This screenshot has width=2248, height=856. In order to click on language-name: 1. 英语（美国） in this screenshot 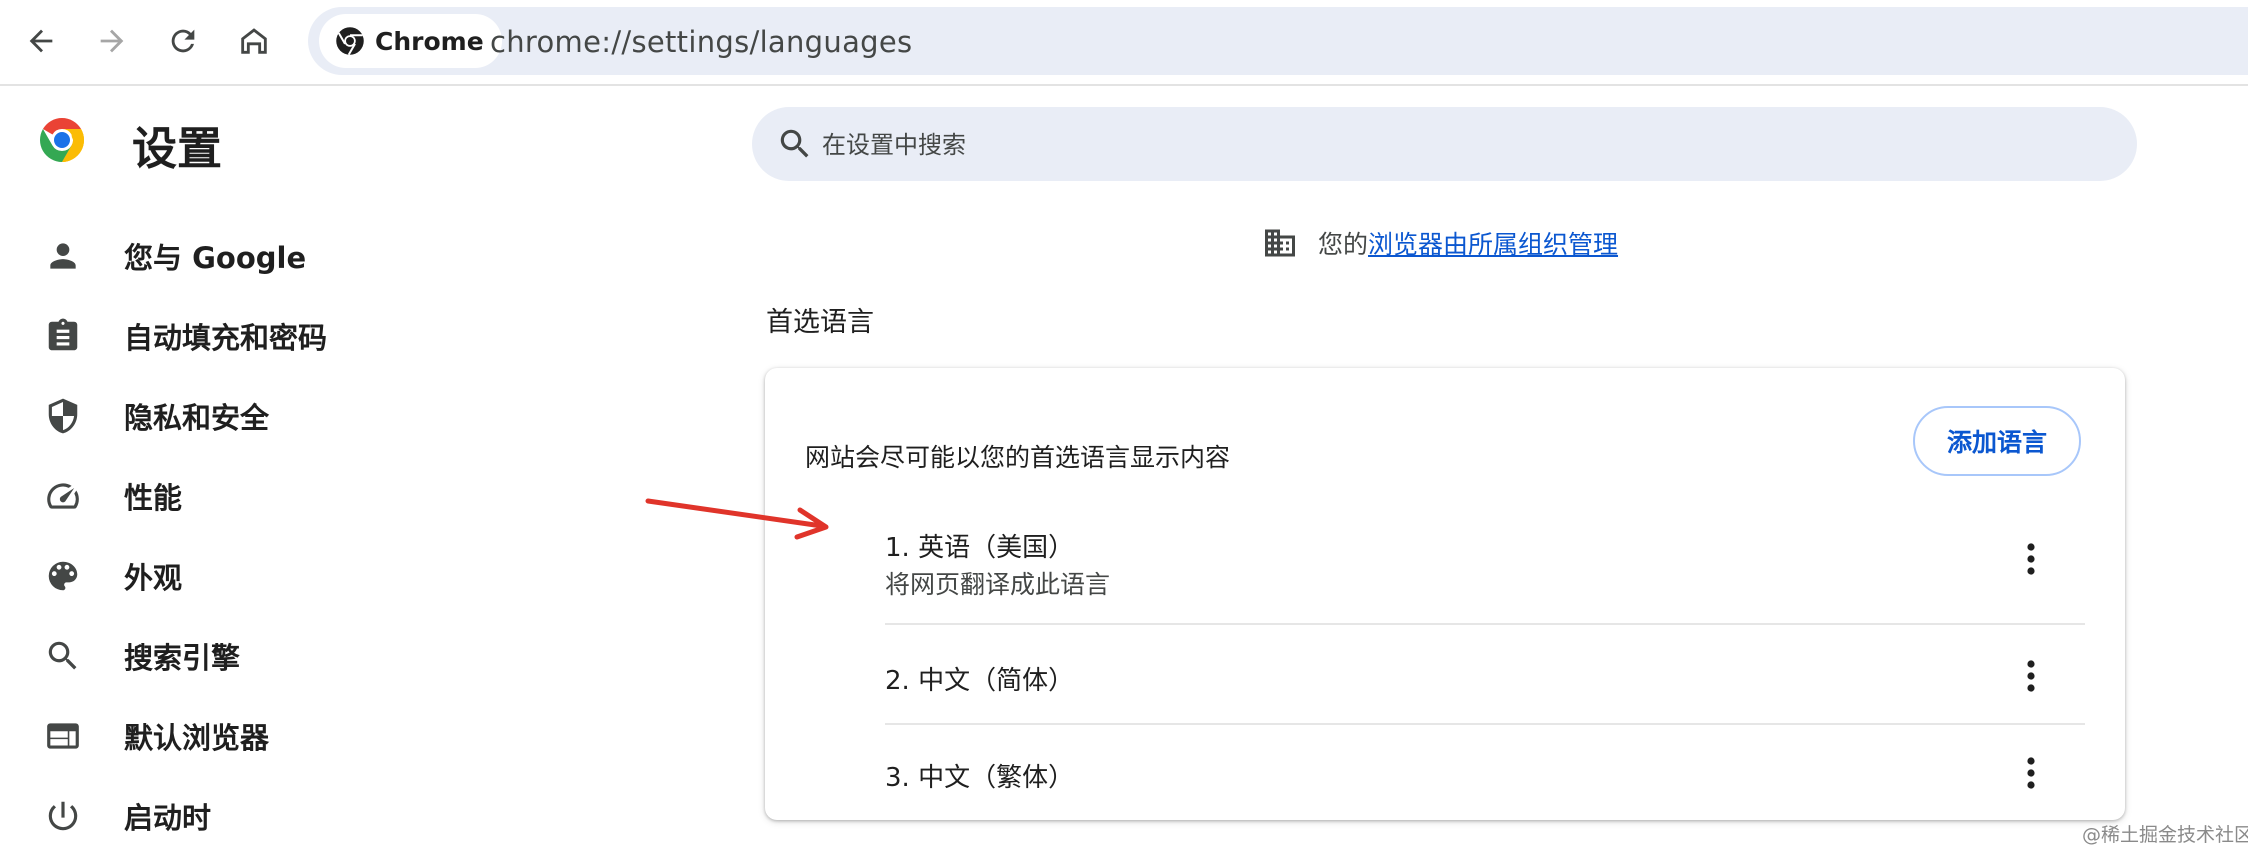, I will do `click(980, 548)`.